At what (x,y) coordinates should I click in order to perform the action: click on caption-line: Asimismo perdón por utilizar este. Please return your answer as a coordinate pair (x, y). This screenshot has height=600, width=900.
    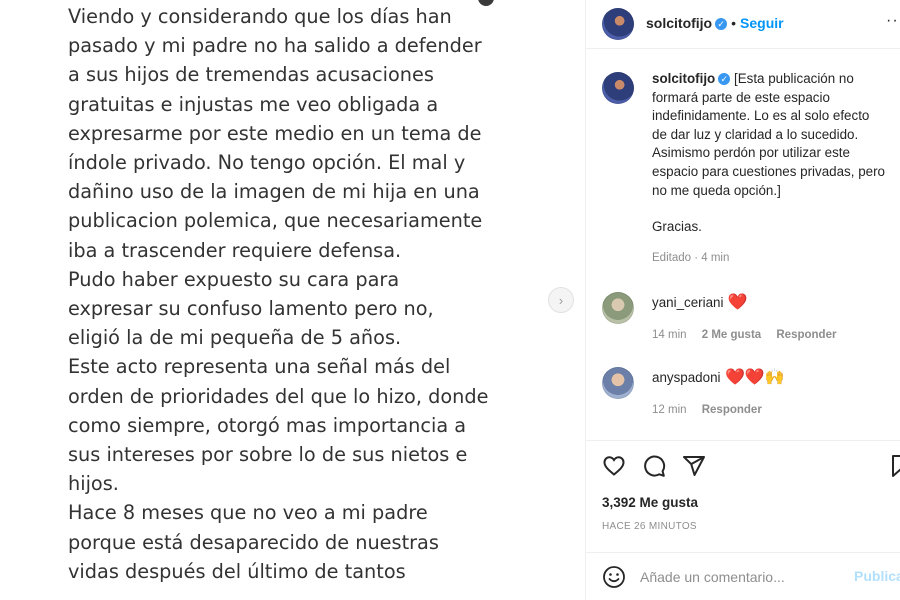
    Looking at the image, I should click on (751, 153).